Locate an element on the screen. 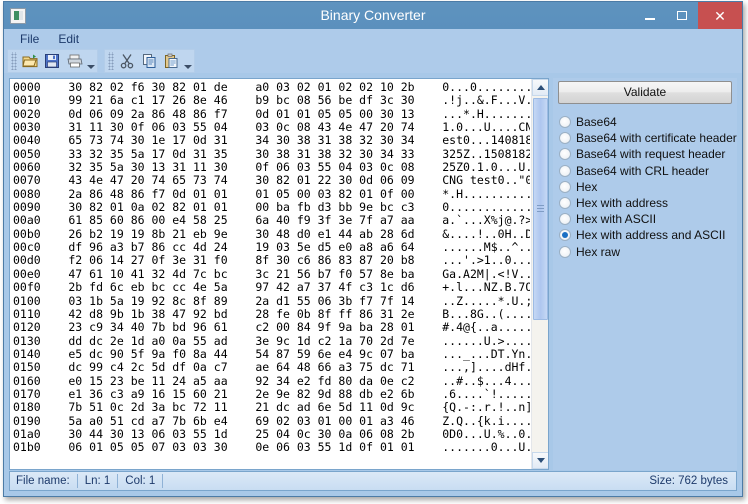  radio-option-label: Hex with address is located at coordinates (622, 203).